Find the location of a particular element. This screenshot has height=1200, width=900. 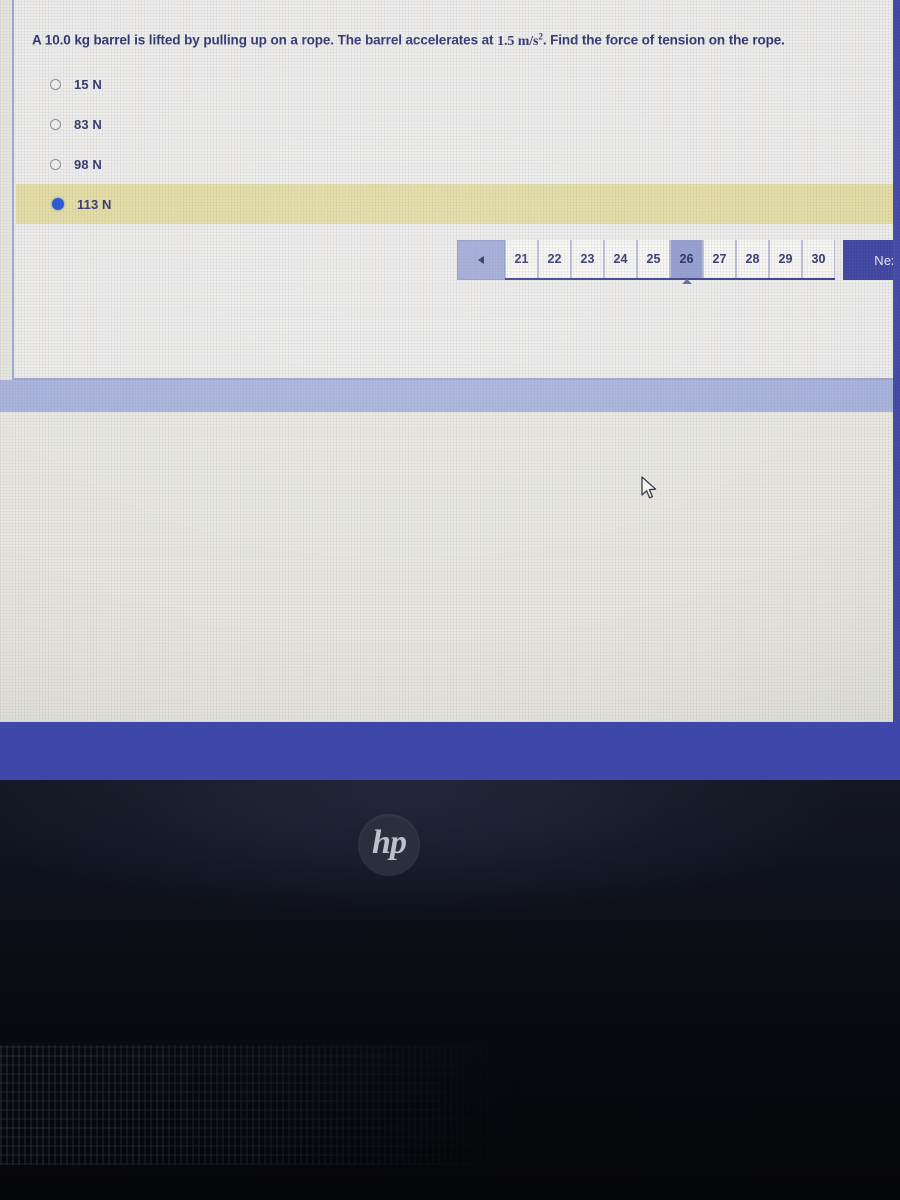

chevron-left-icon is located at coordinates (481, 260).